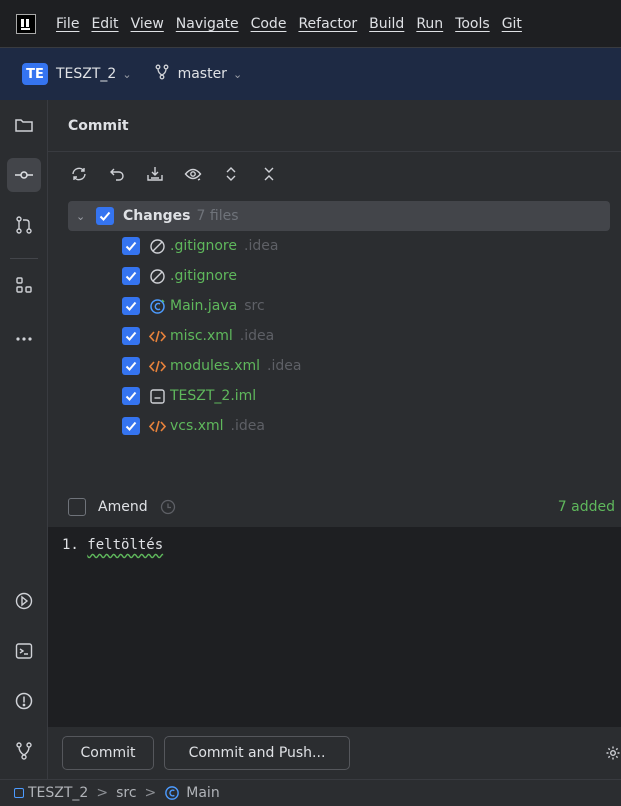  Describe the element at coordinates (339, 216) in the screenshot. I see `changes-group-row: ⌄ Changes 7 files` at that location.